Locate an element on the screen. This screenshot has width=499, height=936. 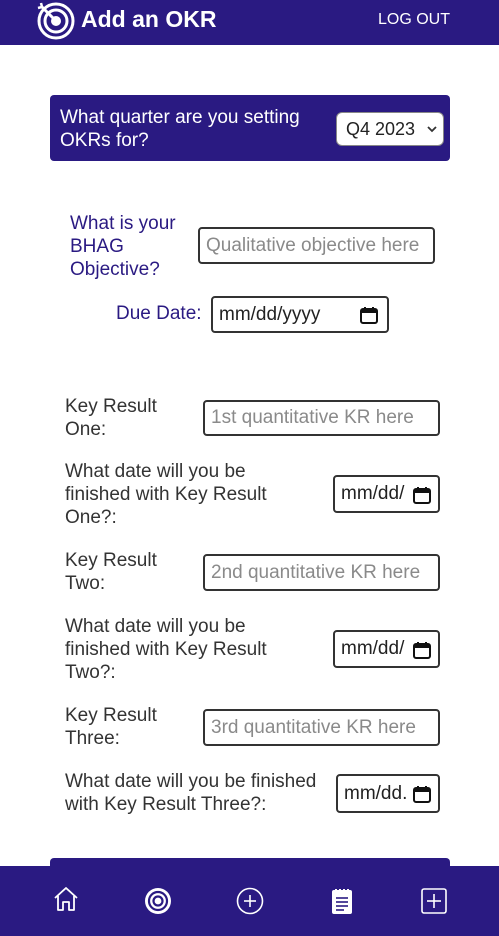
objective-placeholder: Qualitative objective here is located at coordinates (313, 245).